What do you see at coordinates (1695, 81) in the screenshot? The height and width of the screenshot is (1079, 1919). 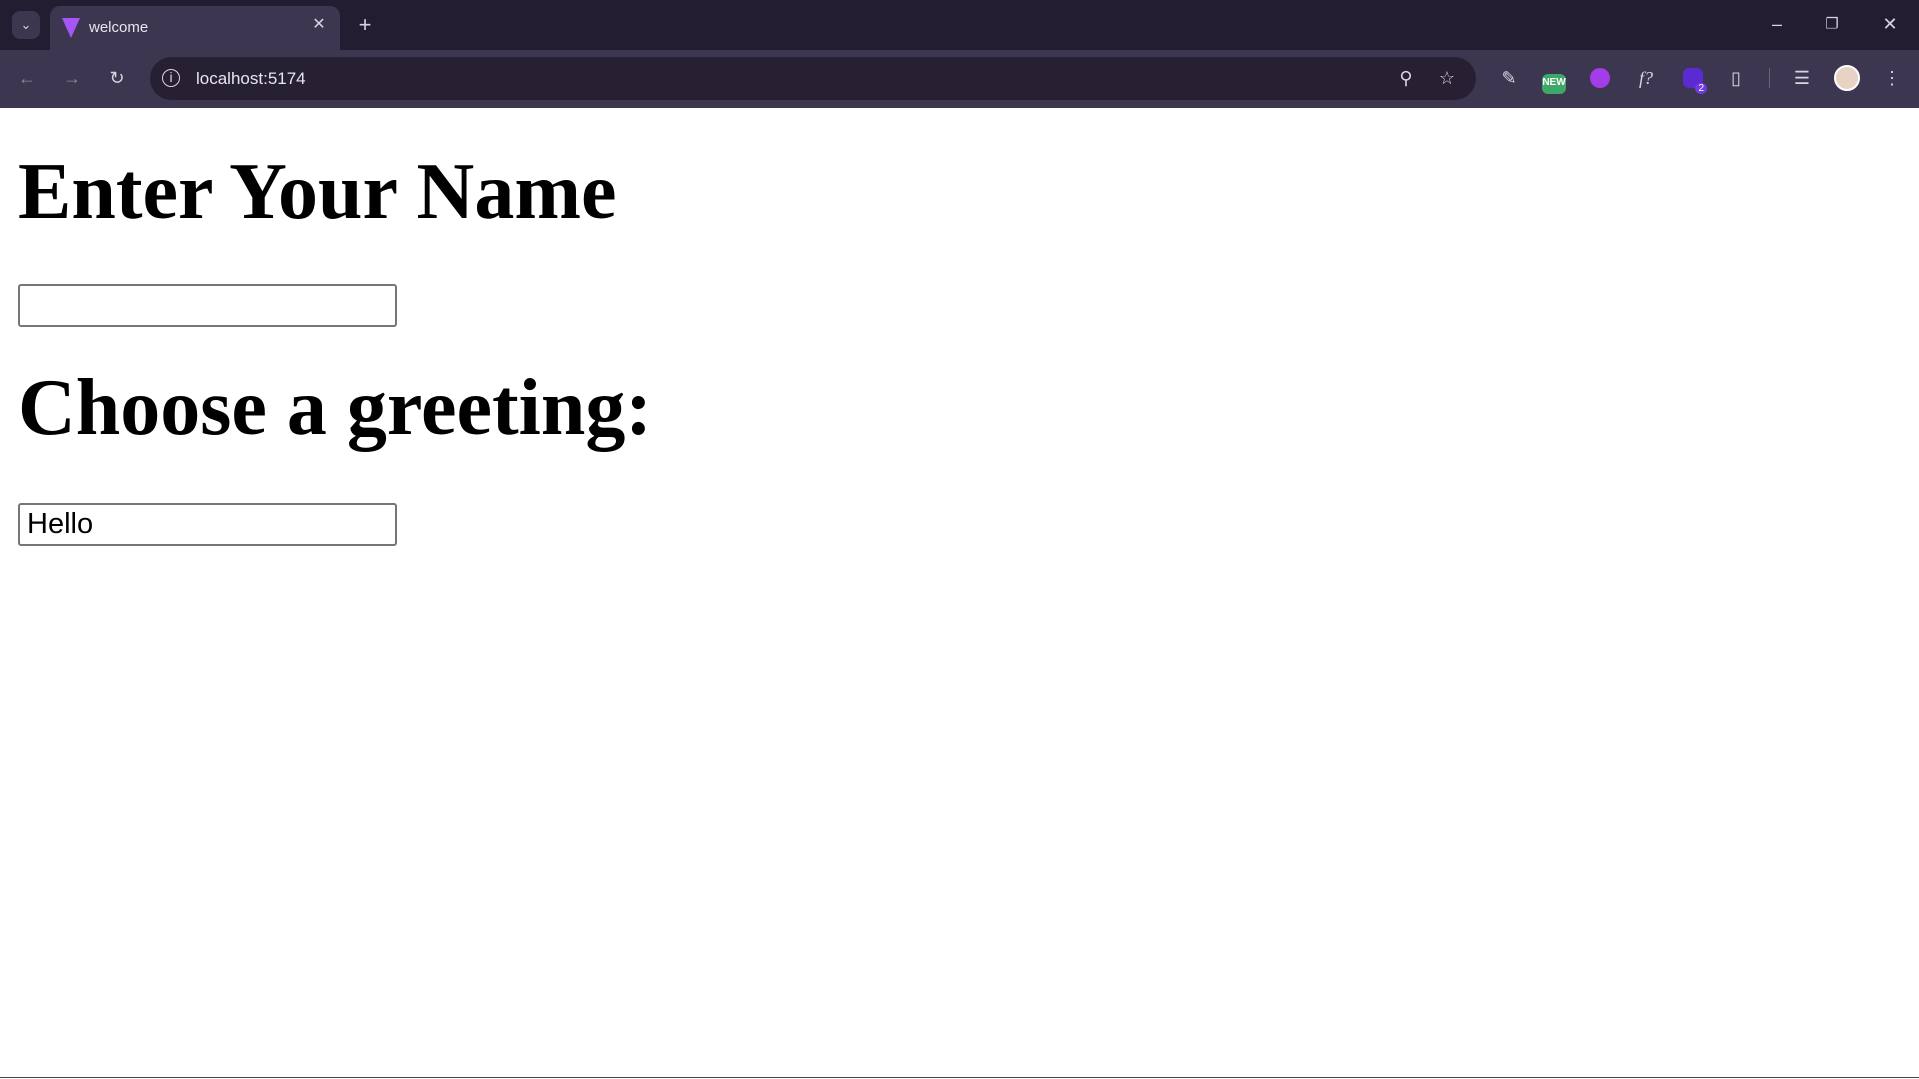 I see `badge-extension-icon: 2` at bounding box center [1695, 81].